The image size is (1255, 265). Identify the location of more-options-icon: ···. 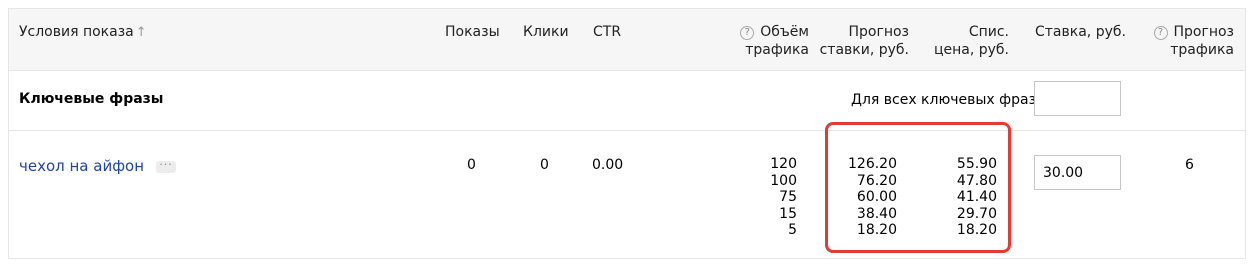
(166, 166).